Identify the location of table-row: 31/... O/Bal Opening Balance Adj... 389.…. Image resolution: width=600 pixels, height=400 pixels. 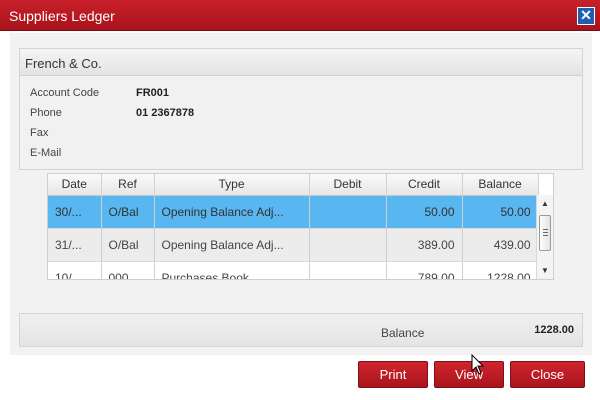
(293, 245).